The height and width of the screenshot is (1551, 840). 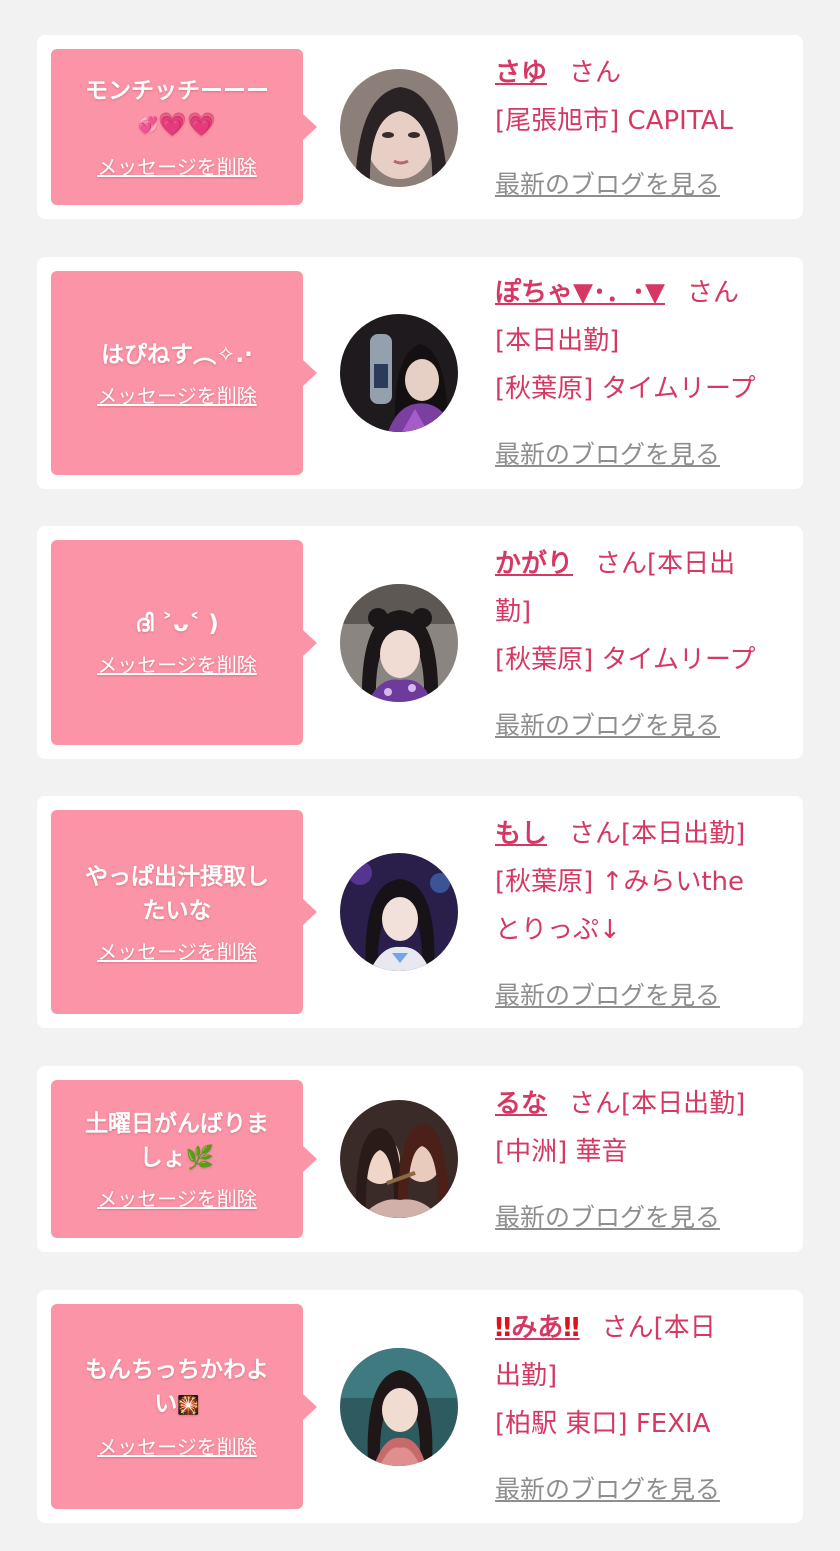 I want to click on shop-info: [秋葉原] ↑みらいthe, so click(x=620, y=882).